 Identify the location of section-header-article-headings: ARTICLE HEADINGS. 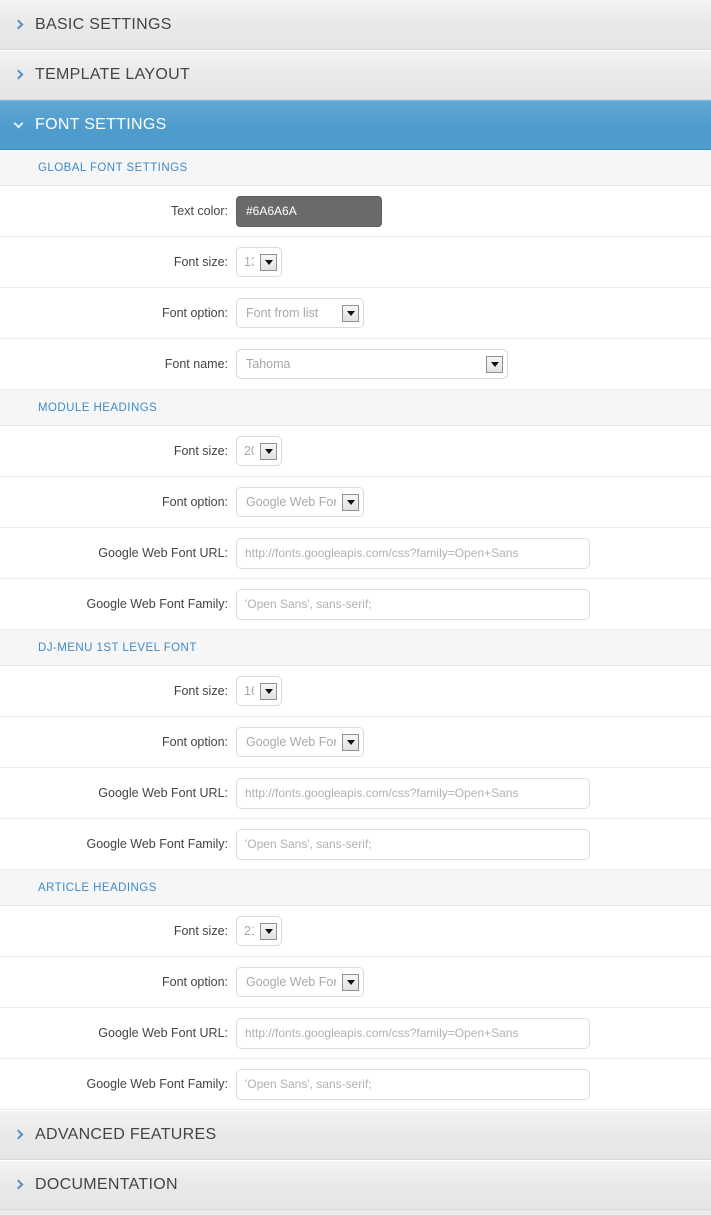
(355, 888).